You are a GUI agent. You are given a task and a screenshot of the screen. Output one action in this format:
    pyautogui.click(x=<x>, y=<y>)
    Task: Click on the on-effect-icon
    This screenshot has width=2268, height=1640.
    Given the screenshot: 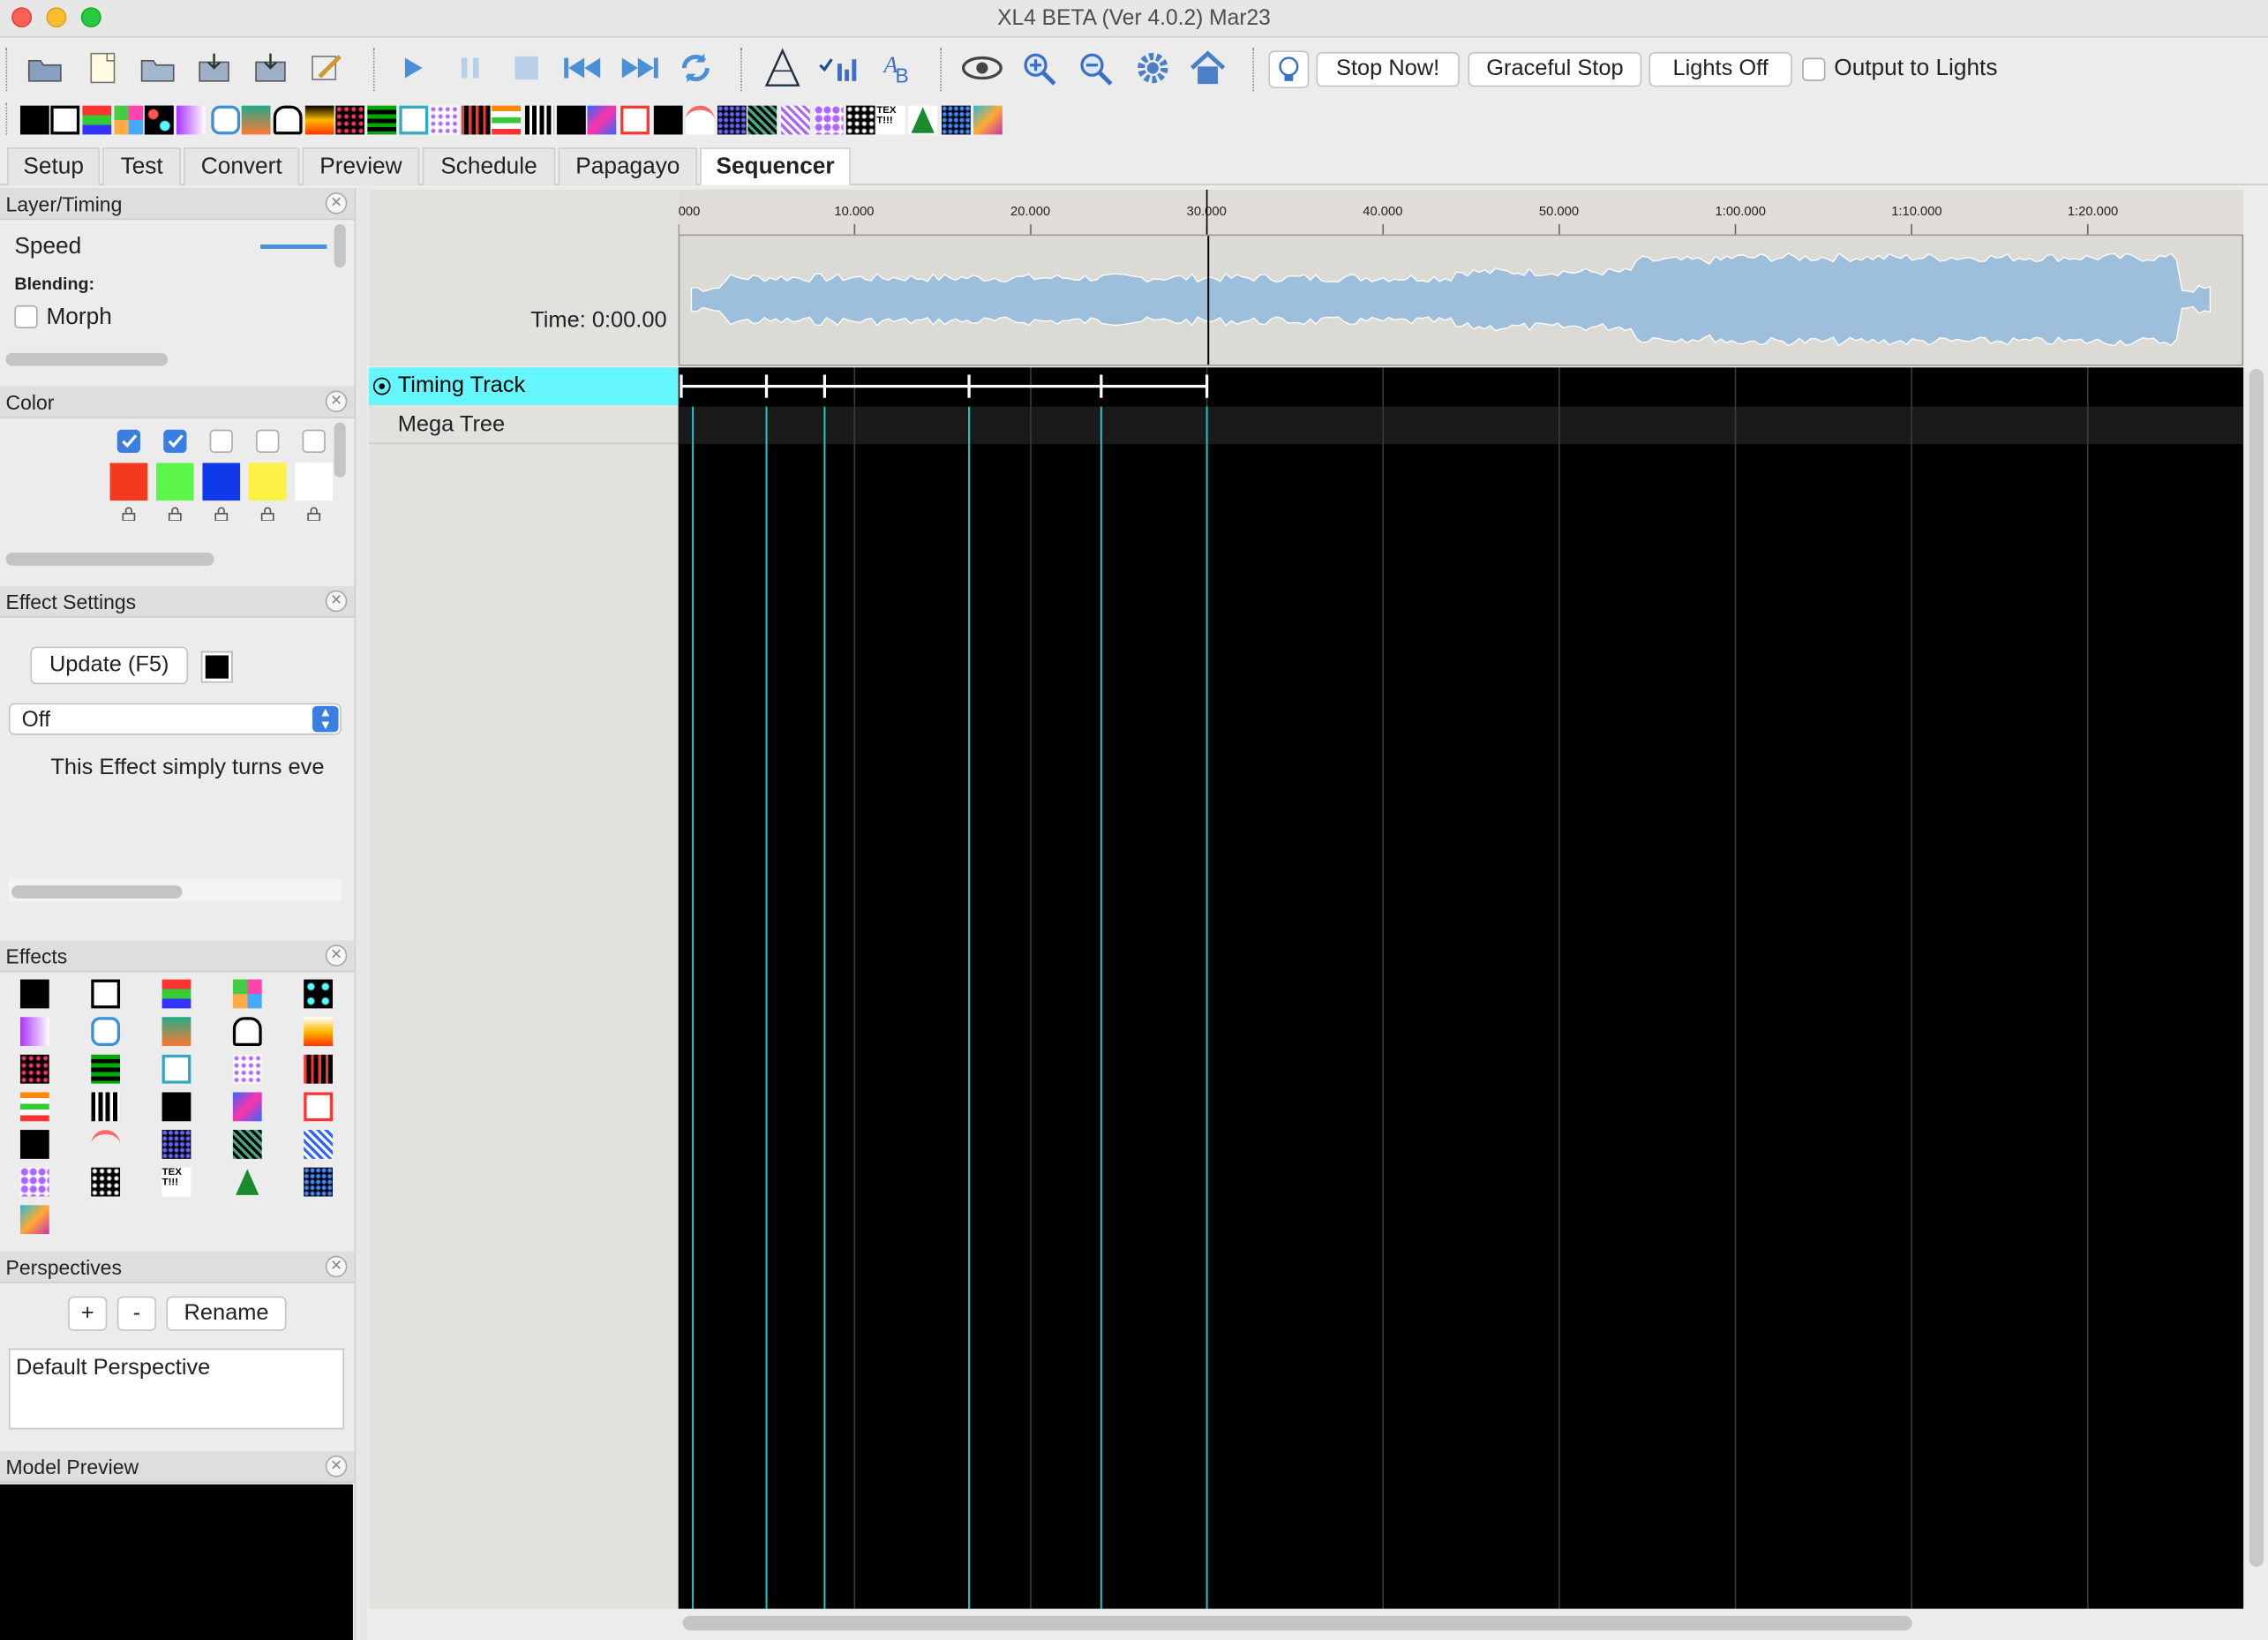 What is the action you would take?
    pyautogui.click(x=106, y=994)
    